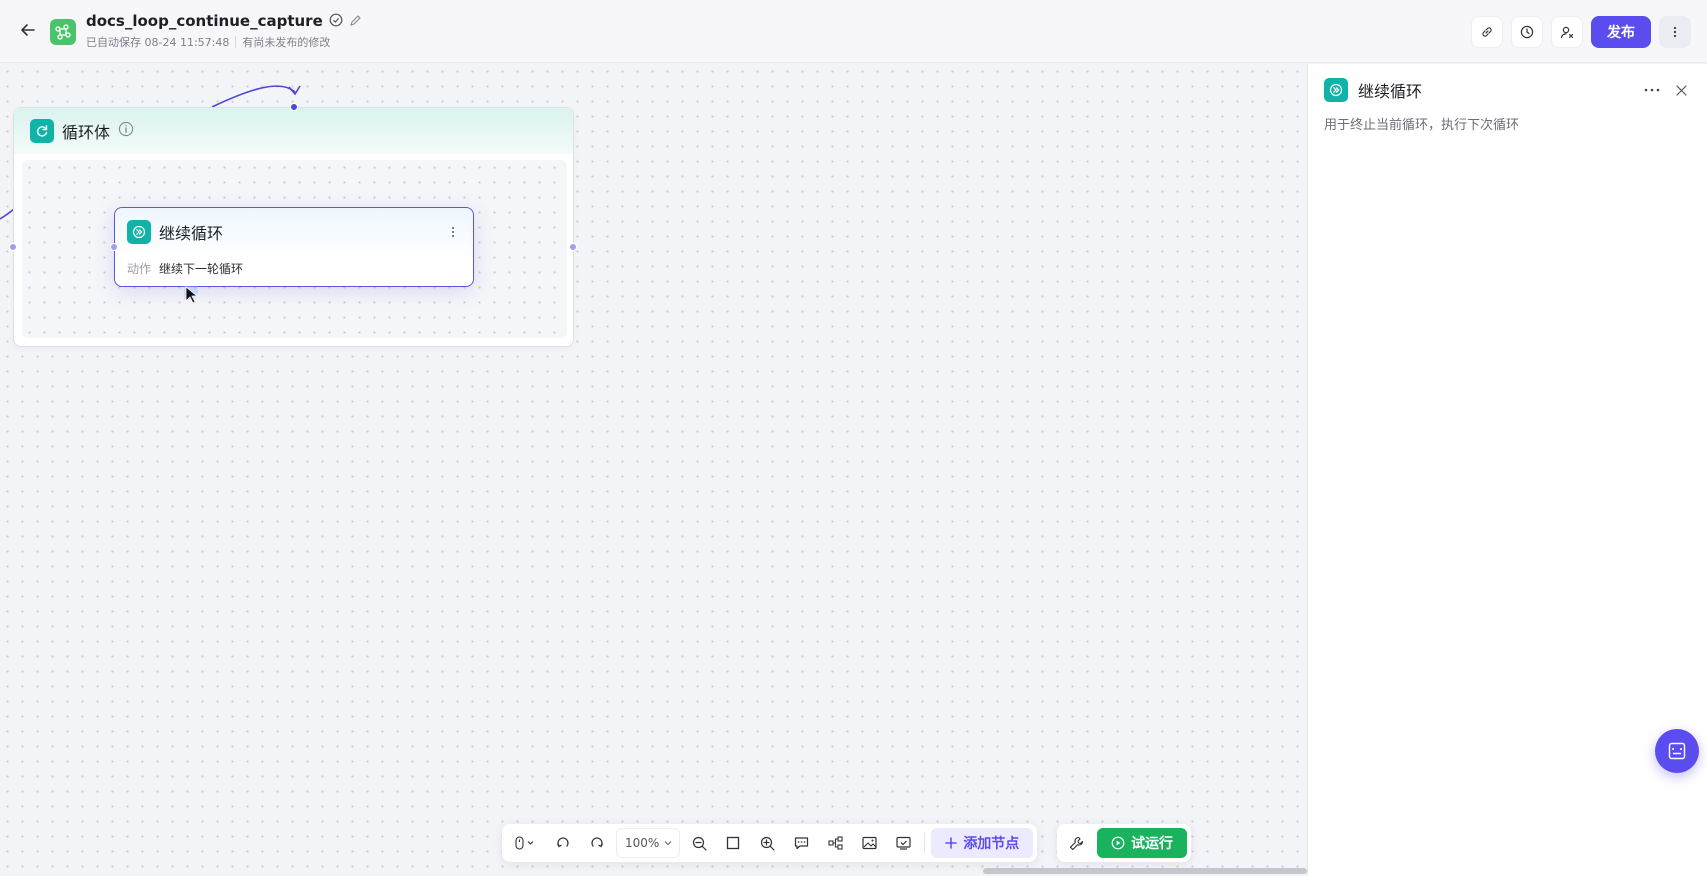 This screenshot has width=1707, height=876. Describe the element at coordinates (1681, 90) in the screenshot. I see `close-icon` at that location.